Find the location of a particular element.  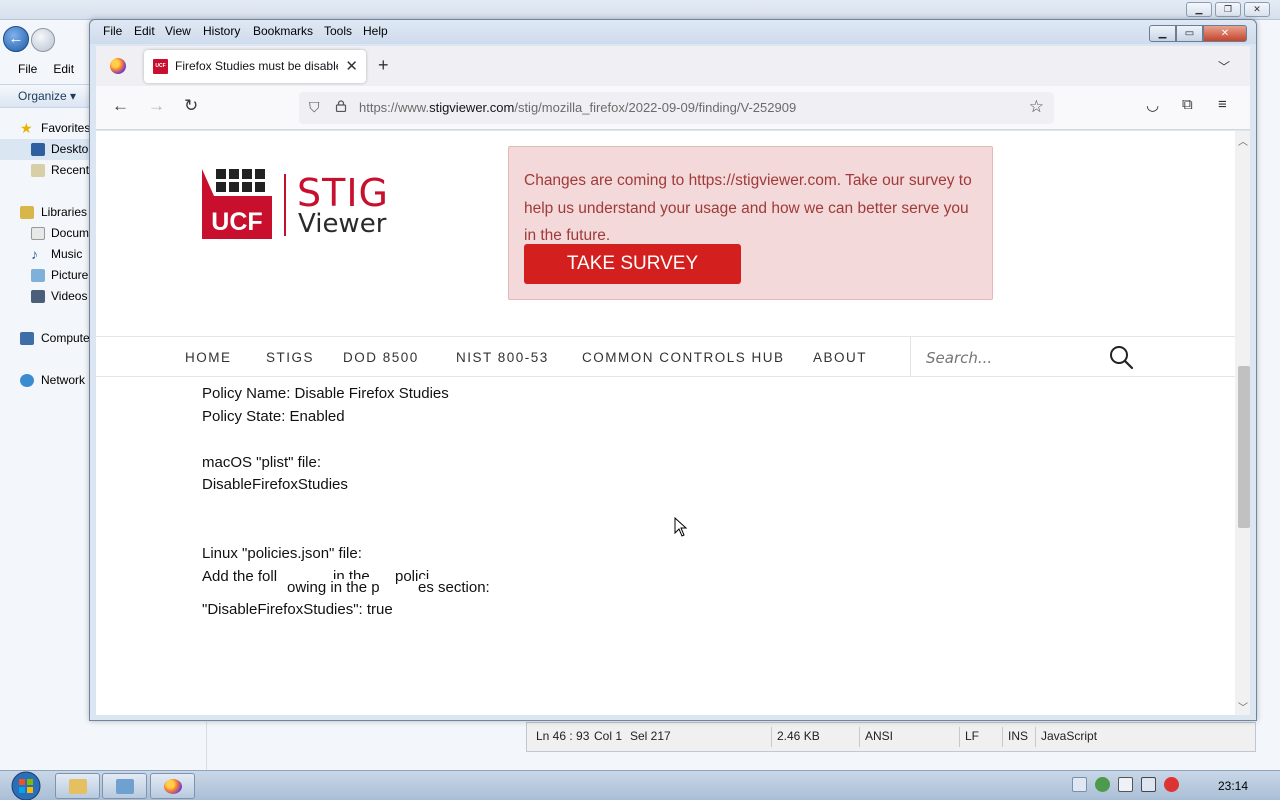

back-icon: ← is located at coordinates (120, 106).